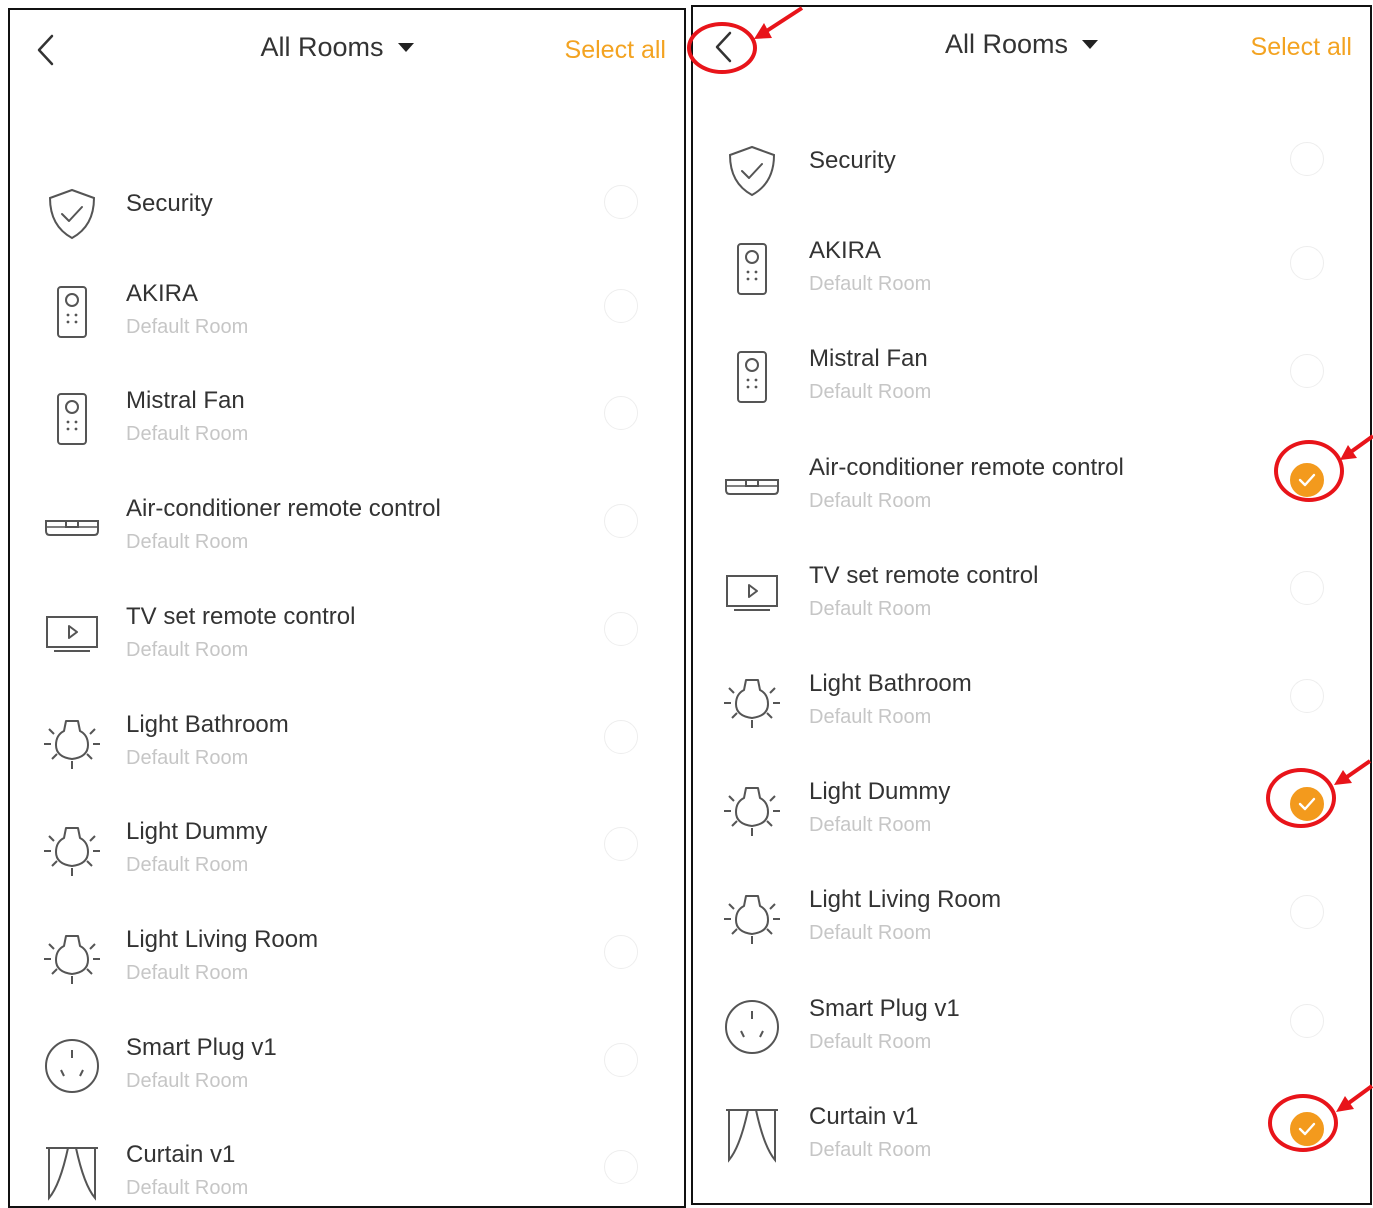 The height and width of the screenshot is (1208, 1373). I want to click on page-title: All Rooms, so click(1006, 44).